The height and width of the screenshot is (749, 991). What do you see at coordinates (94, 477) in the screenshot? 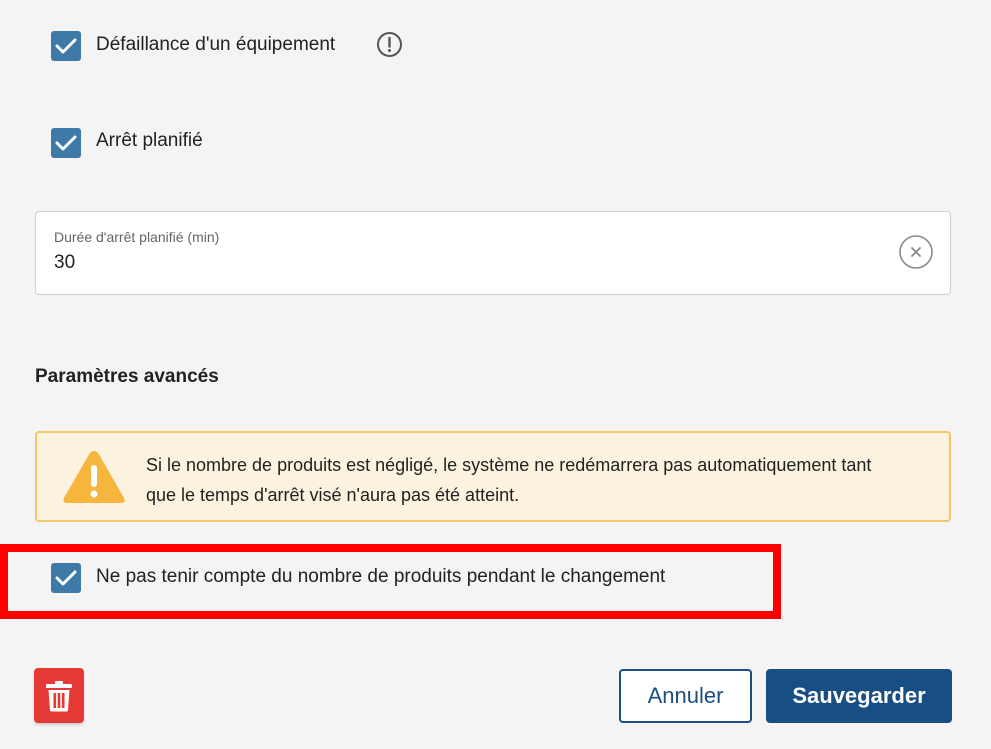
I see `warning-triangle-icon` at bounding box center [94, 477].